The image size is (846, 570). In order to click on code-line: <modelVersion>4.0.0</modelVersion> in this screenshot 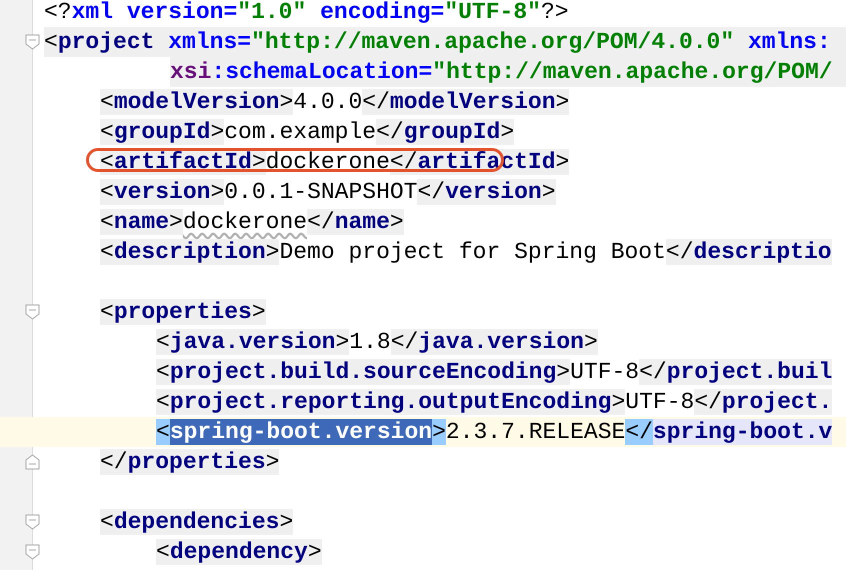, I will do `click(335, 102)`.